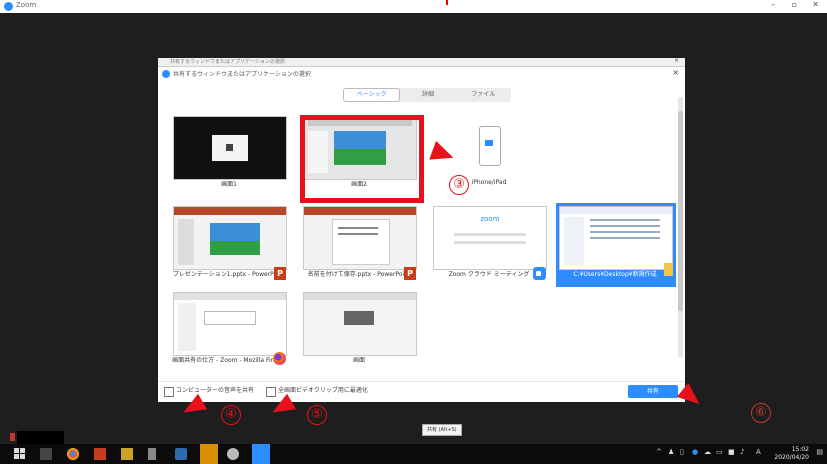 The height and width of the screenshot is (464, 827). I want to click on dialog-title: 共有するウィンドウまたはアプリケーションの選択, so click(242, 74).